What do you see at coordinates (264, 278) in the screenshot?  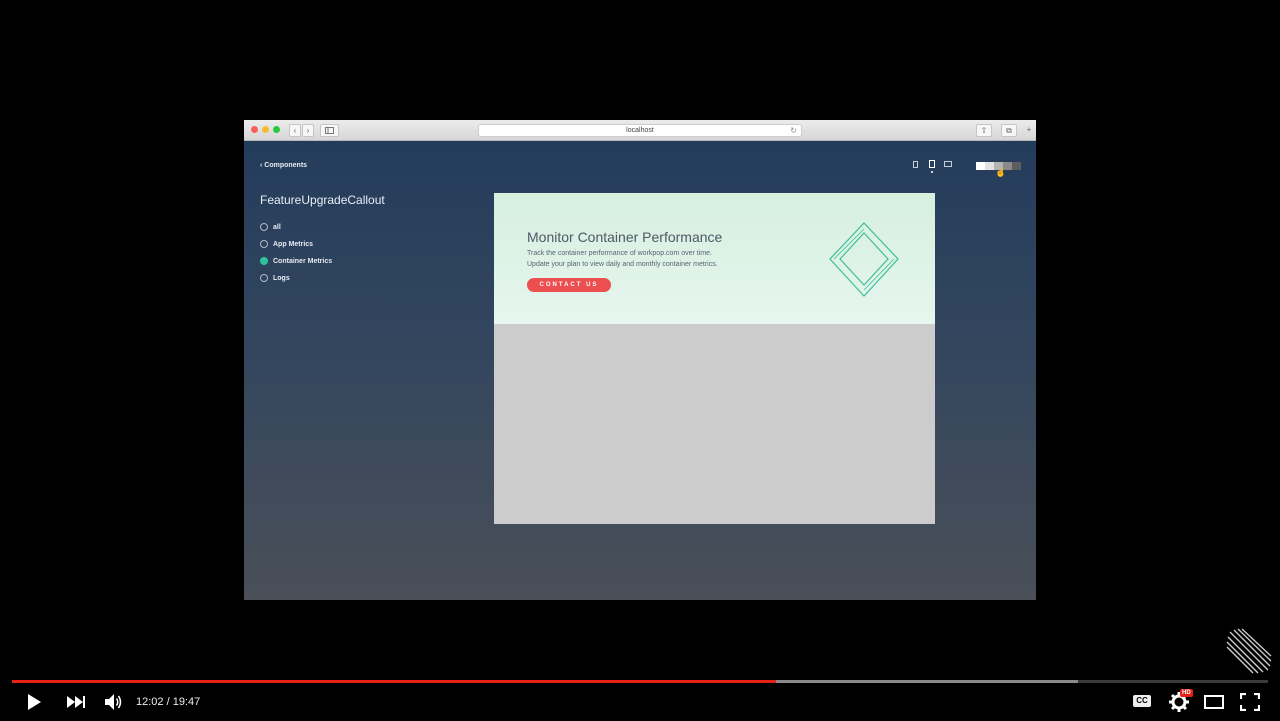 I see `radio-logs` at bounding box center [264, 278].